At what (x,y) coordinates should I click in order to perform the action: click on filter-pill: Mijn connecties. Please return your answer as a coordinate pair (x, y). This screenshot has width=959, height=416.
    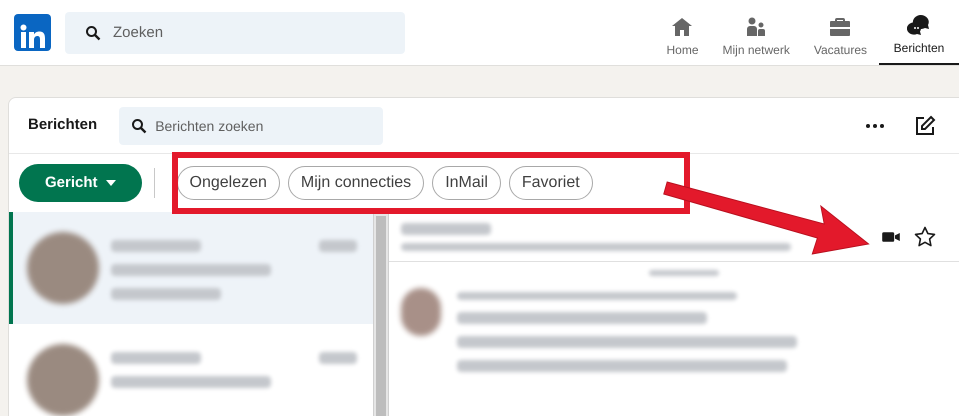
    Looking at the image, I should click on (356, 183).